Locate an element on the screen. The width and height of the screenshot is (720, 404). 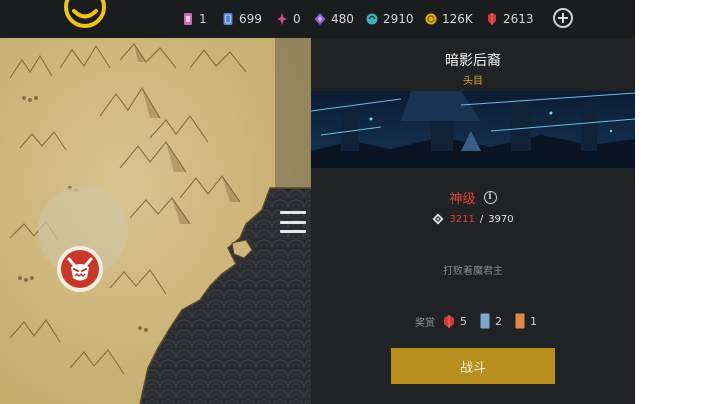
ticket-icon is located at coordinates (188, 19).